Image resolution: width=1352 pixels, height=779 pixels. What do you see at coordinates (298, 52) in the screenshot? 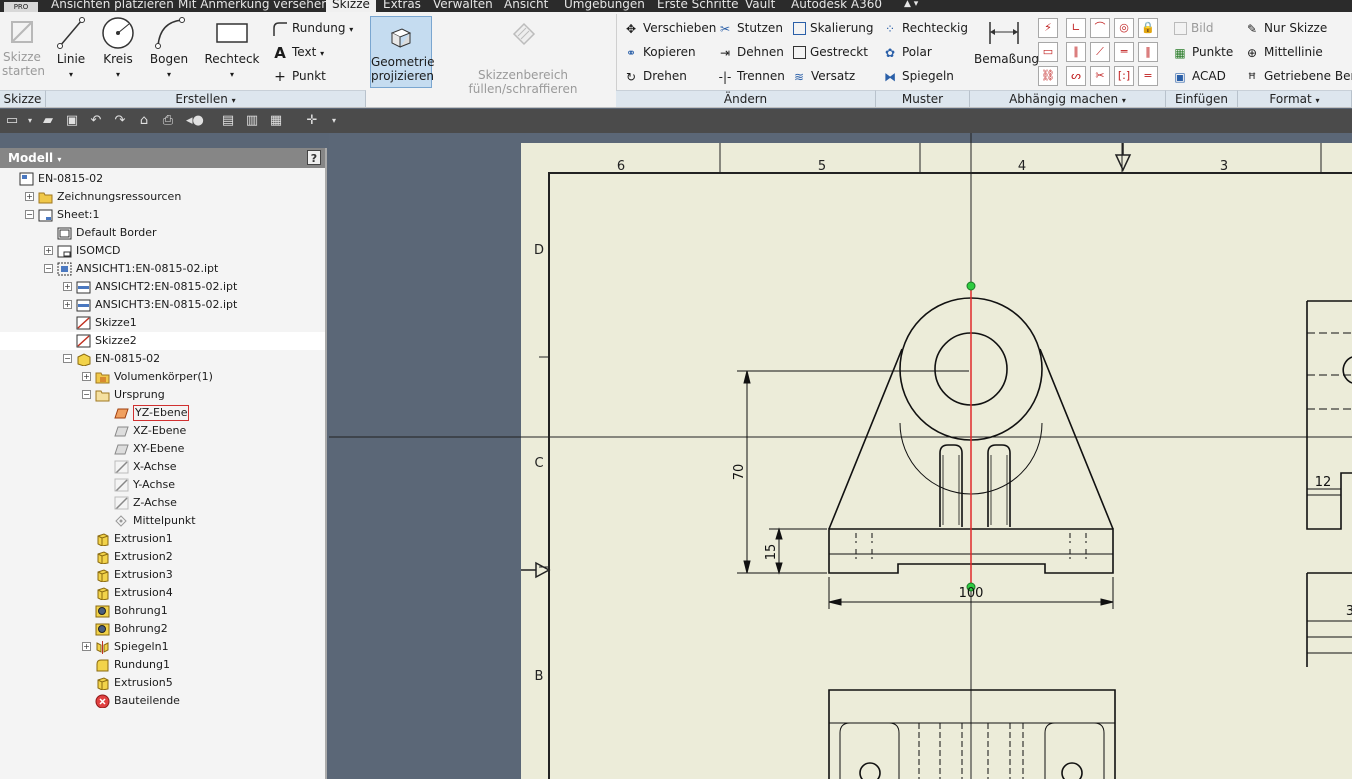
I see `text-button: A Text ▾` at bounding box center [298, 52].